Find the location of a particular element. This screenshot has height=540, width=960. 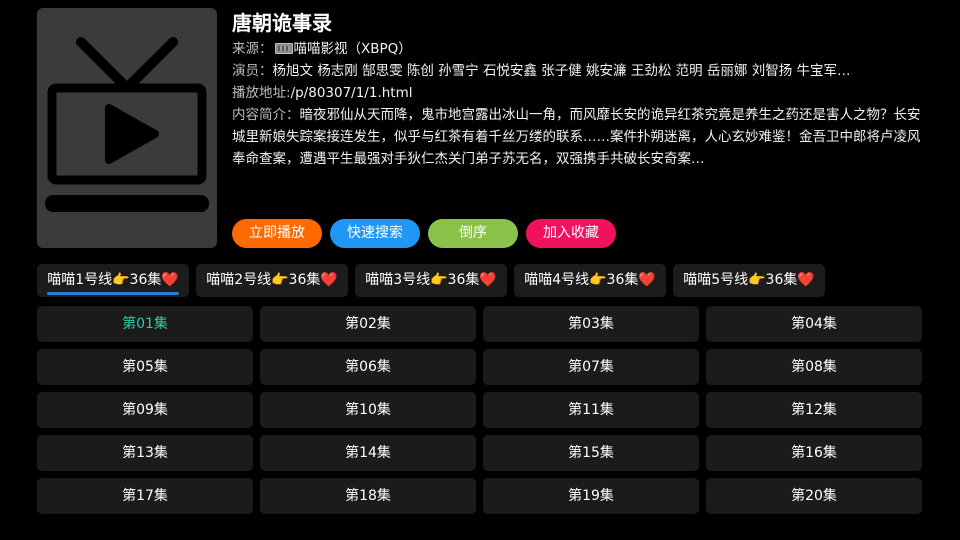

line-tab-4: 喵喵4号线👉36集❤️ is located at coordinates (590, 280).